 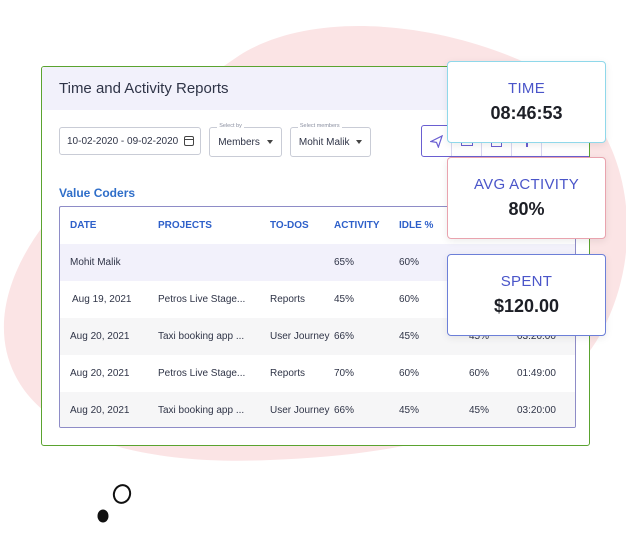 What do you see at coordinates (102, 299) in the screenshot?
I see `row-date: Aug 19, 2021` at bounding box center [102, 299].